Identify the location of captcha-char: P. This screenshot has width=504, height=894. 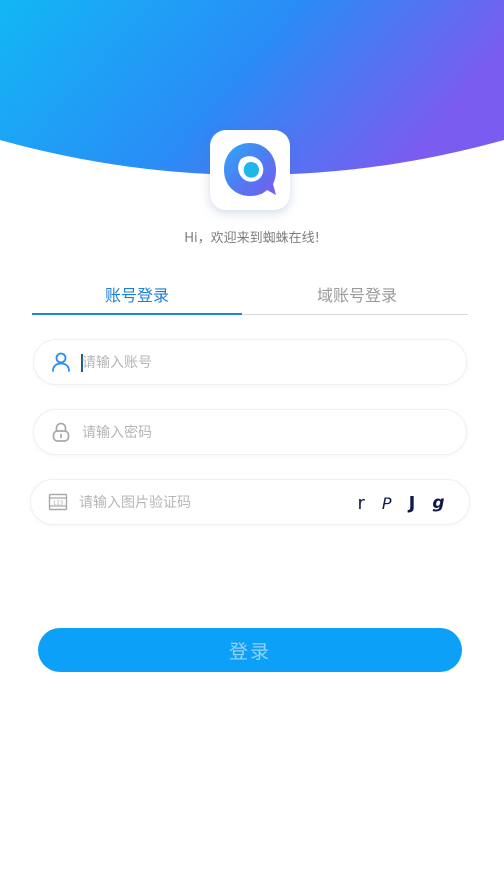
(386, 503).